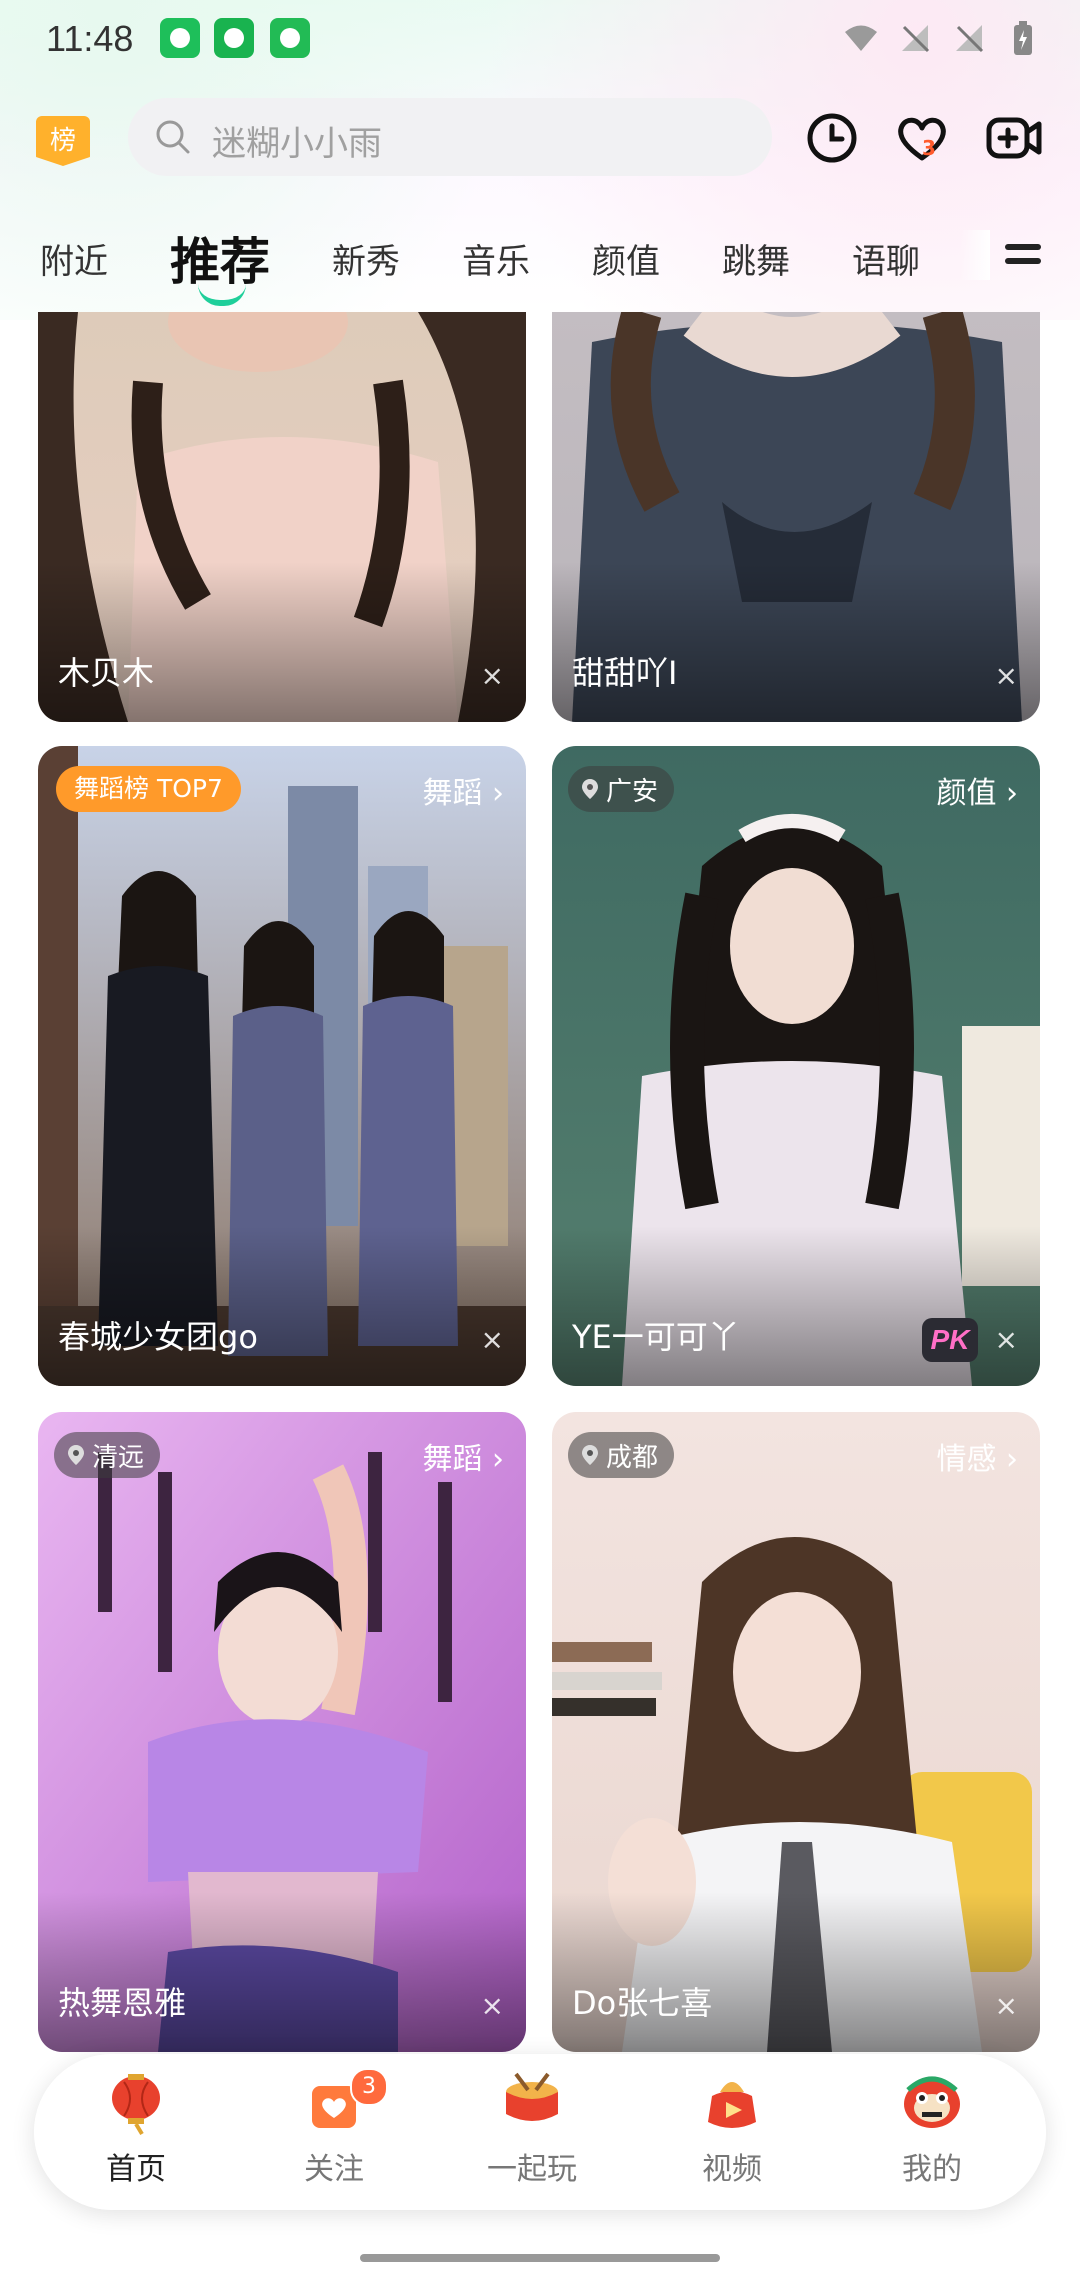  What do you see at coordinates (932, 2169) in the screenshot?
I see `nav-label: 我的` at bounding box center [932, 2169].